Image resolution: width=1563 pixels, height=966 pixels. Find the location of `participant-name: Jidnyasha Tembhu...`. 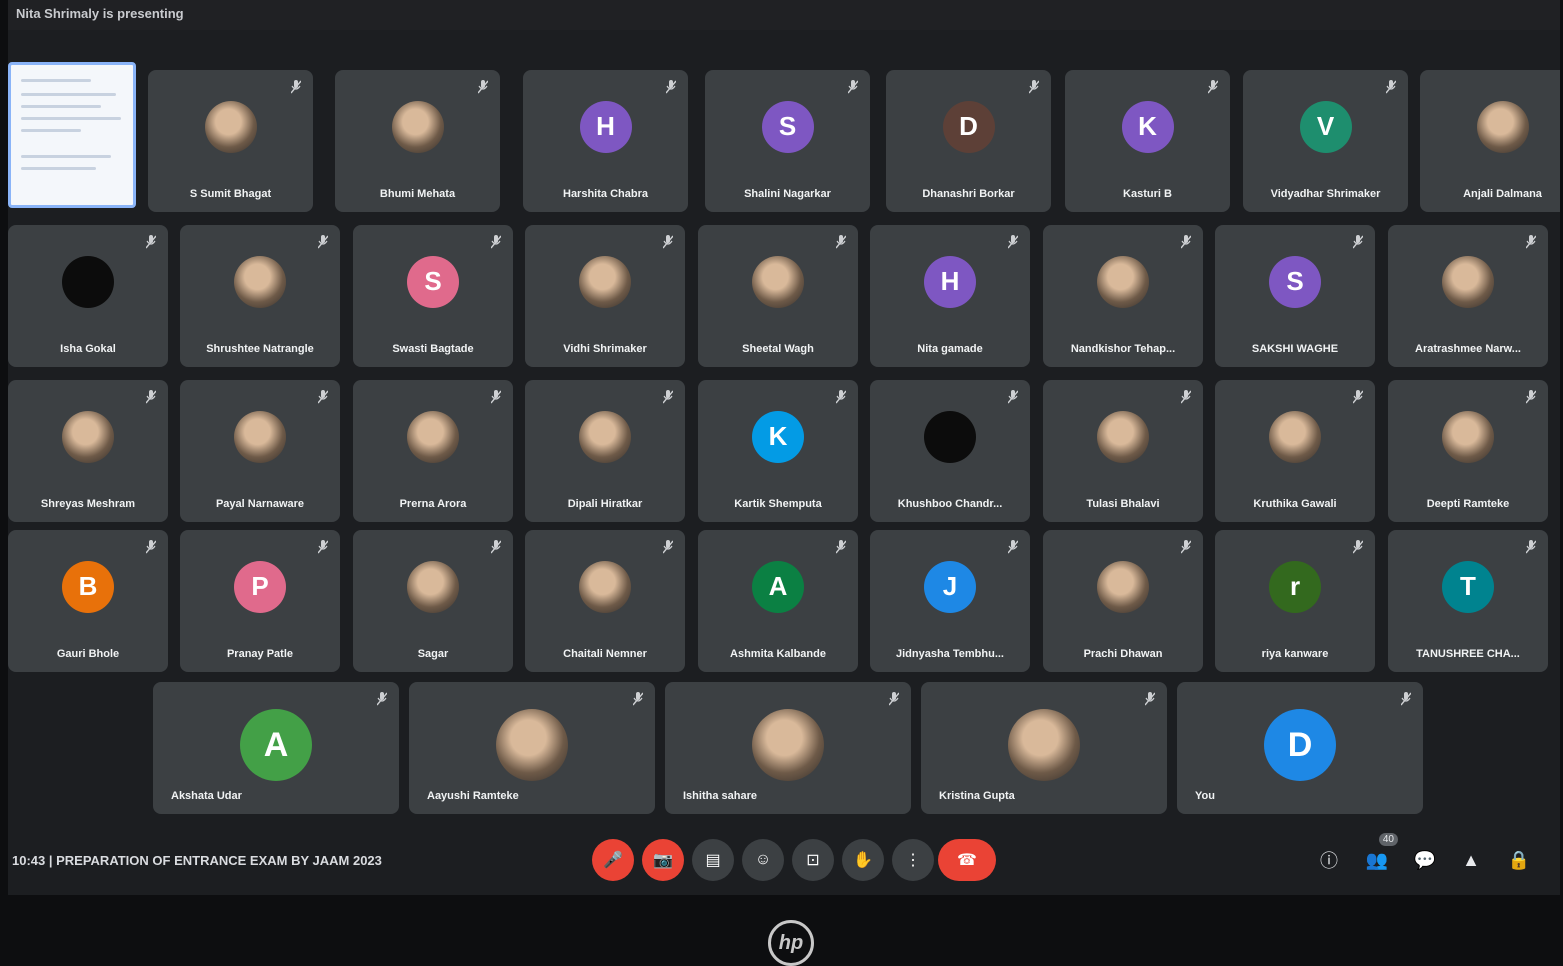

participant-name: Jidnyasha Tembhu... is located at coordinates (950, 654).